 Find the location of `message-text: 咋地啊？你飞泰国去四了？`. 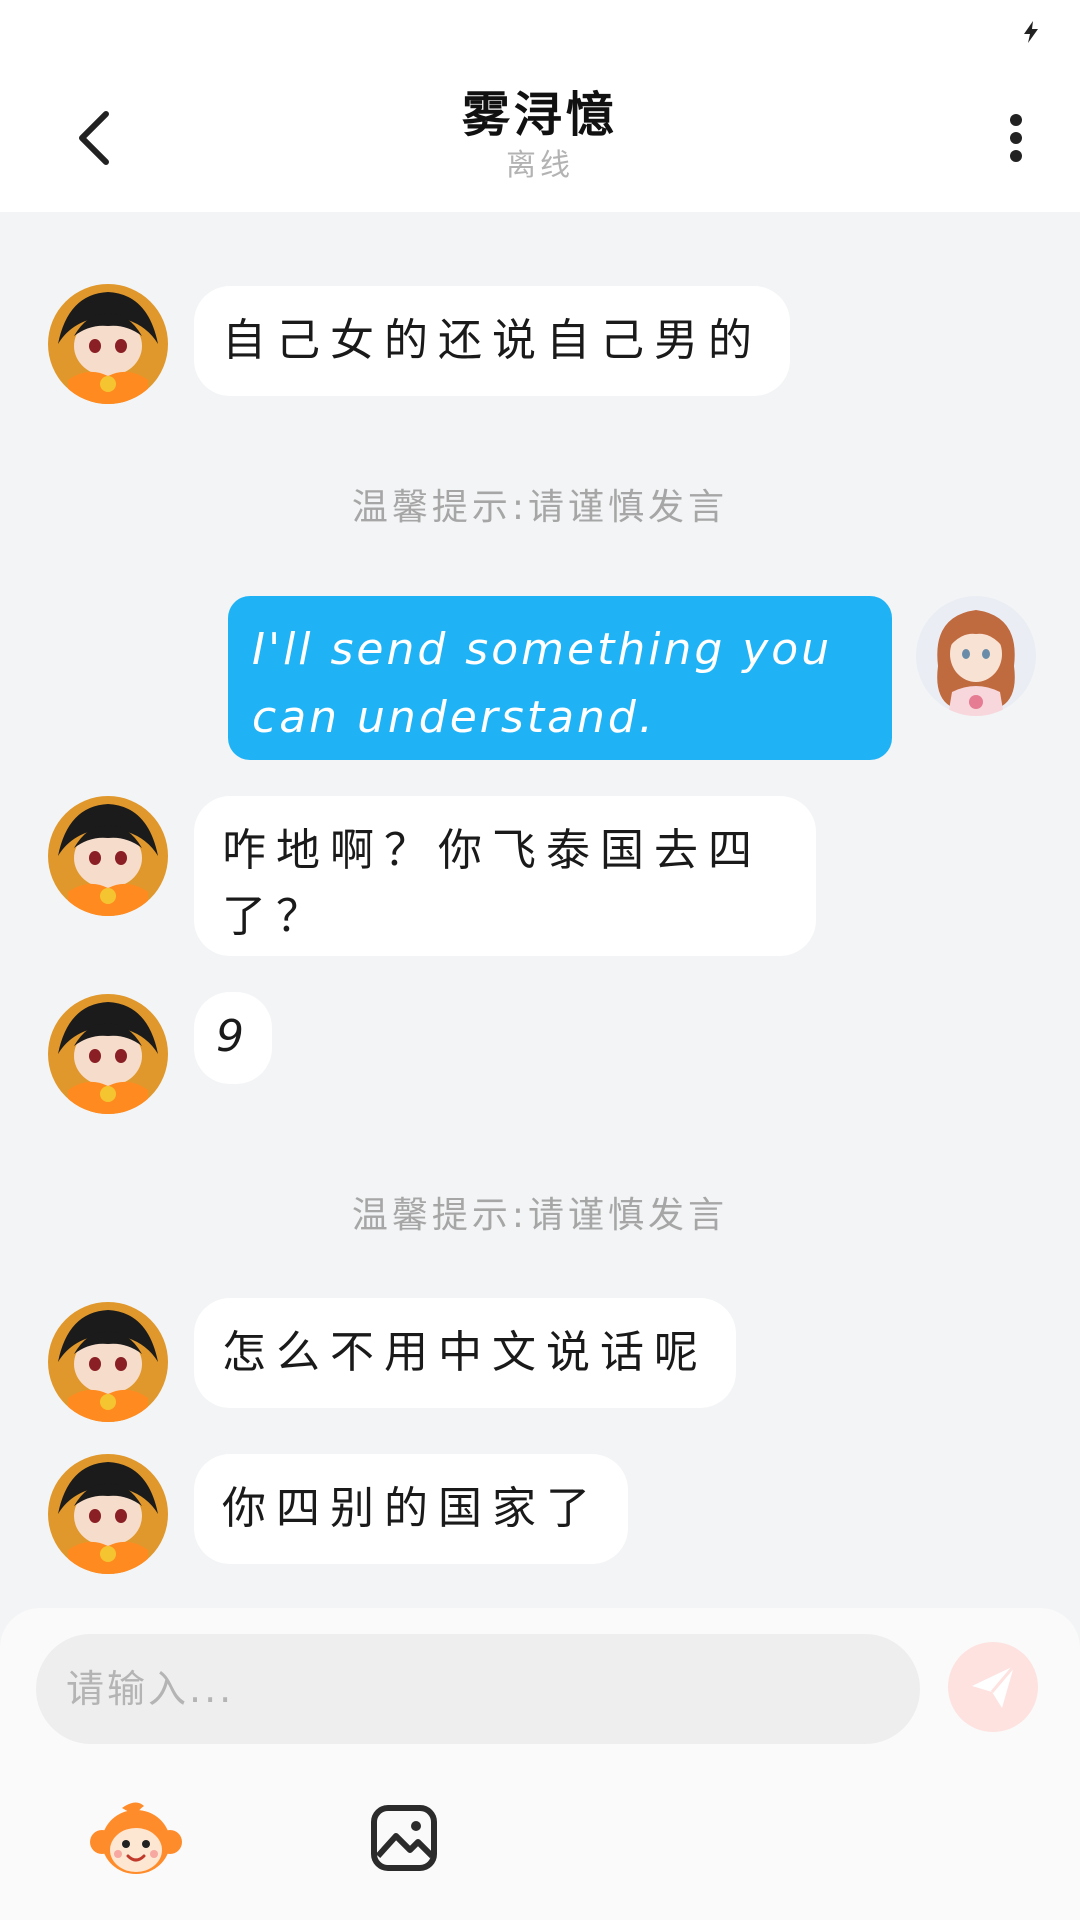

message-text: 咋地啊？你飞泰国去四了？ is located at coordinates (492, 883).